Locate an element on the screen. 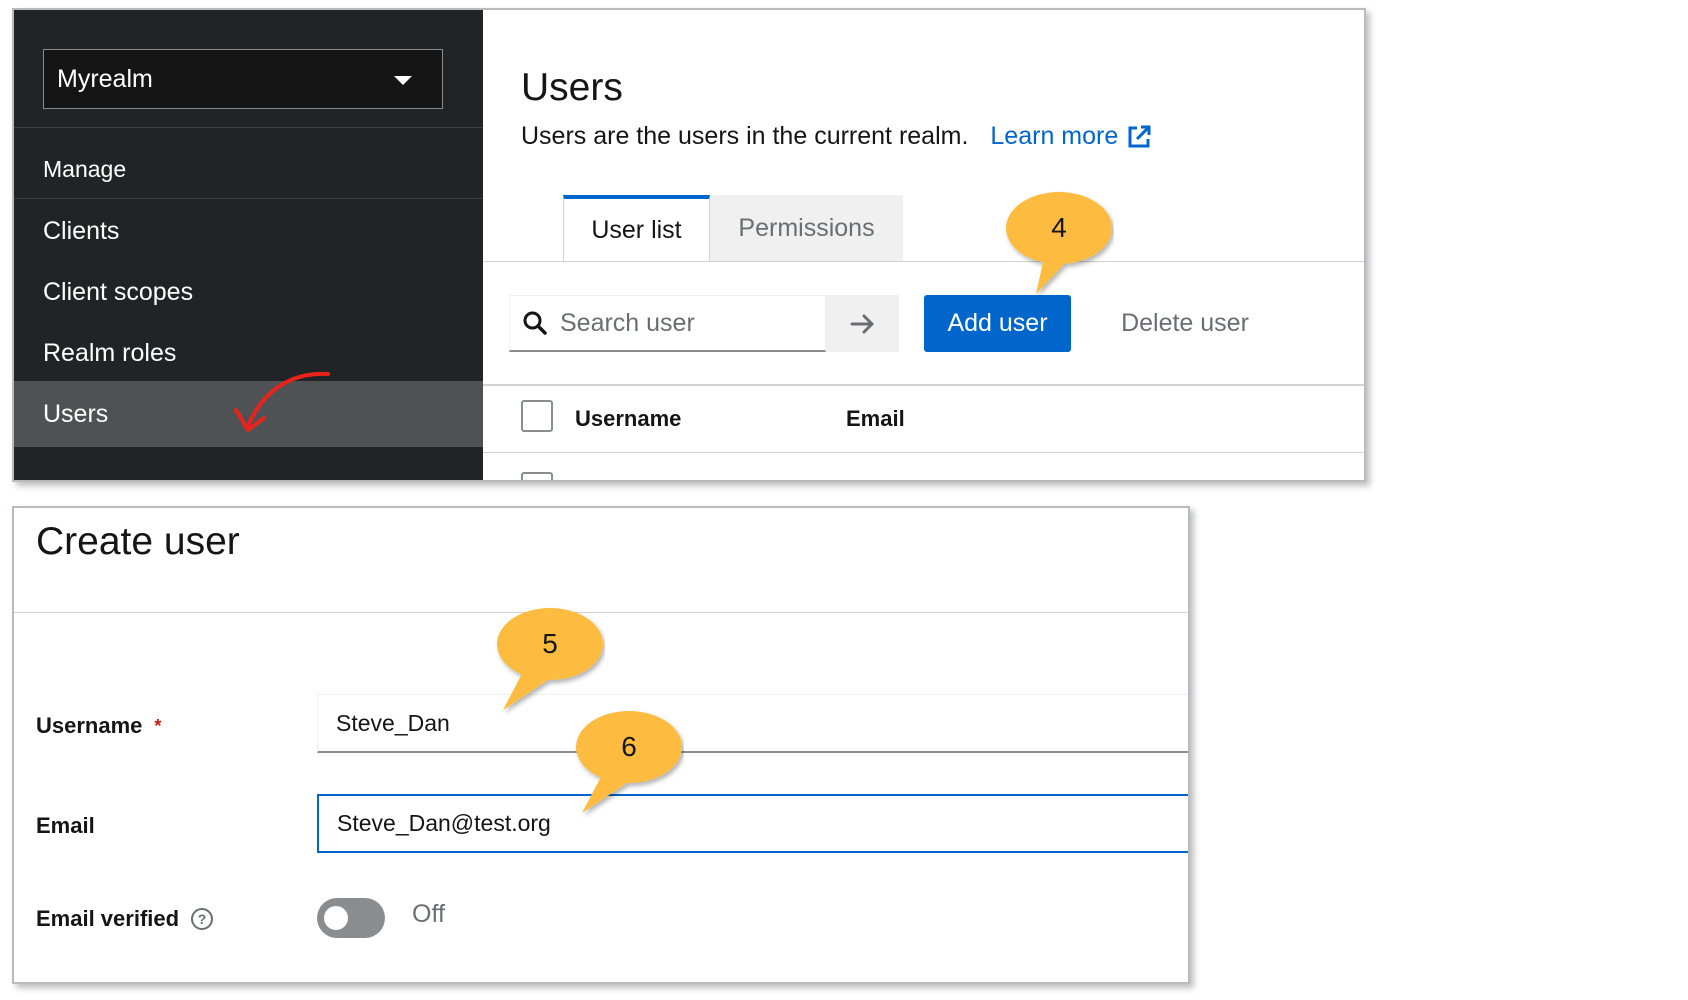 The height and width of the screenshot is (1000, 1688). help-icon: ? is located at coordinates (202, 919).